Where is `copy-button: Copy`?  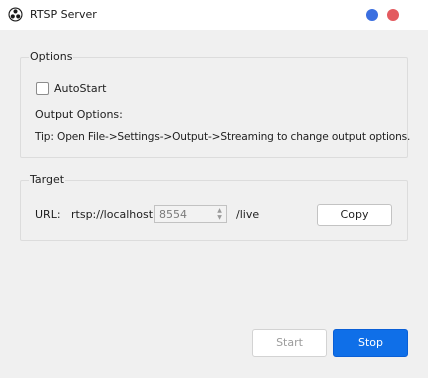 copy-button: Copy is located at coordinates (354, 215).